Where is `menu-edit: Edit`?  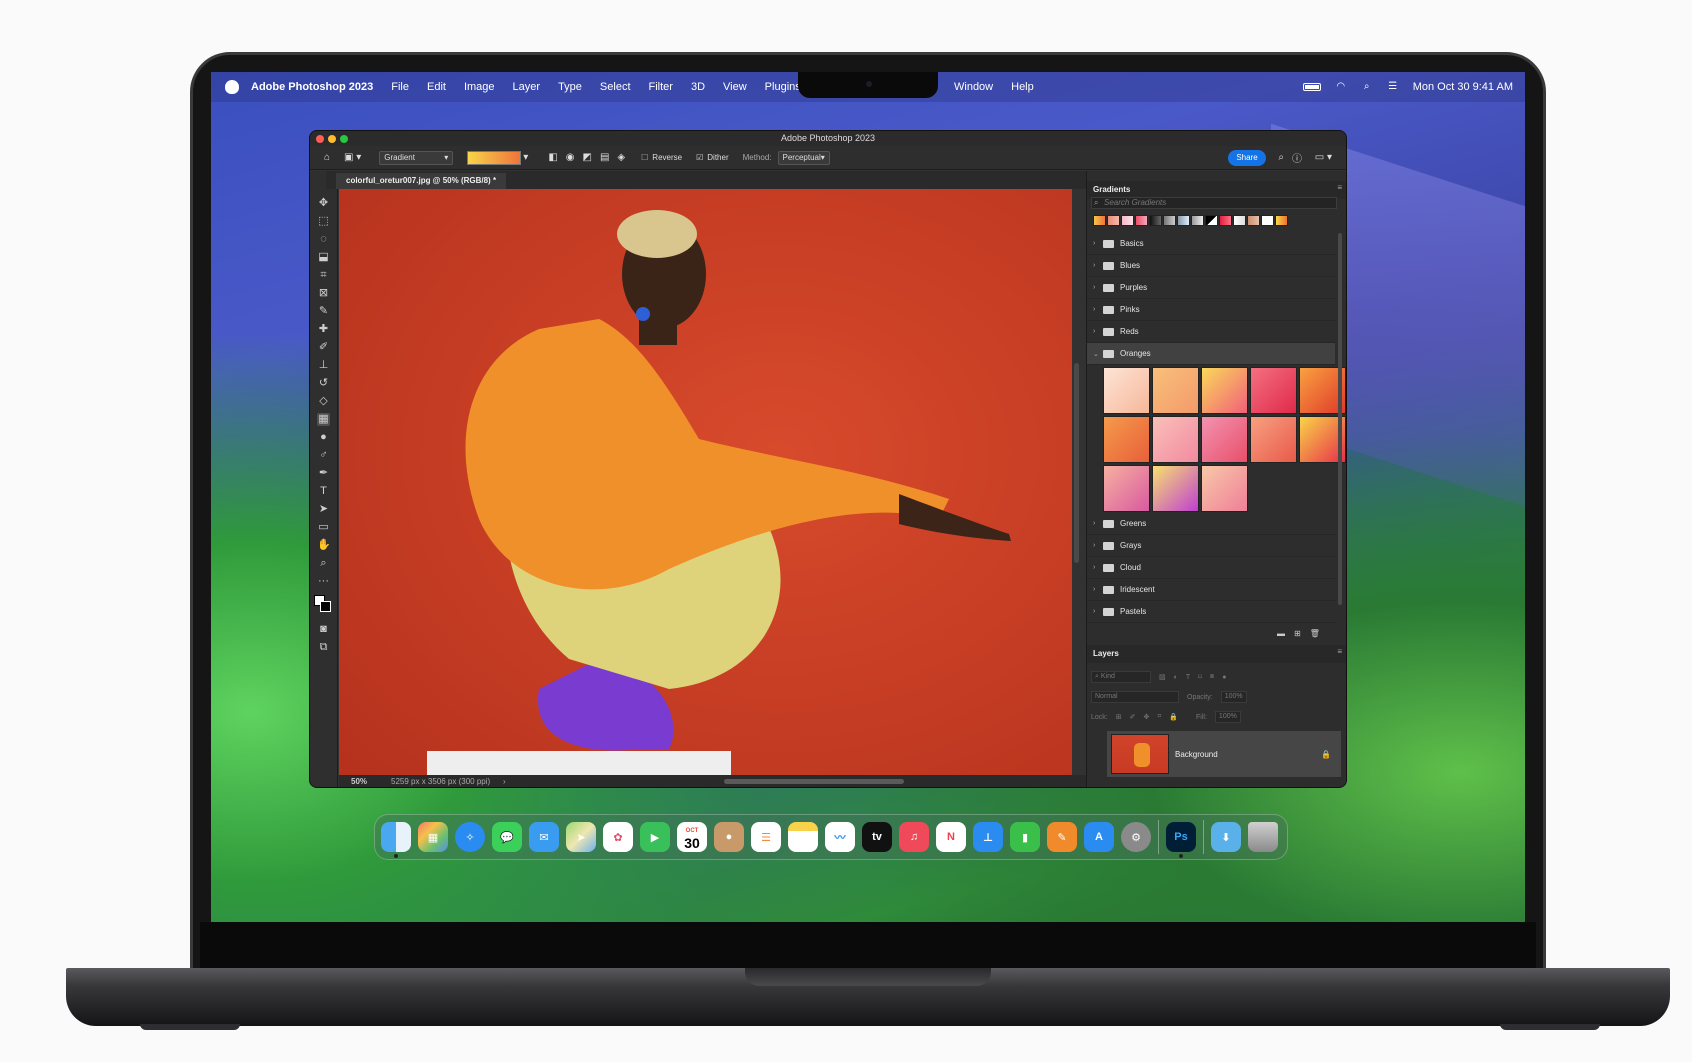
menu-edit: Edit is located at coordinates (436, 87).